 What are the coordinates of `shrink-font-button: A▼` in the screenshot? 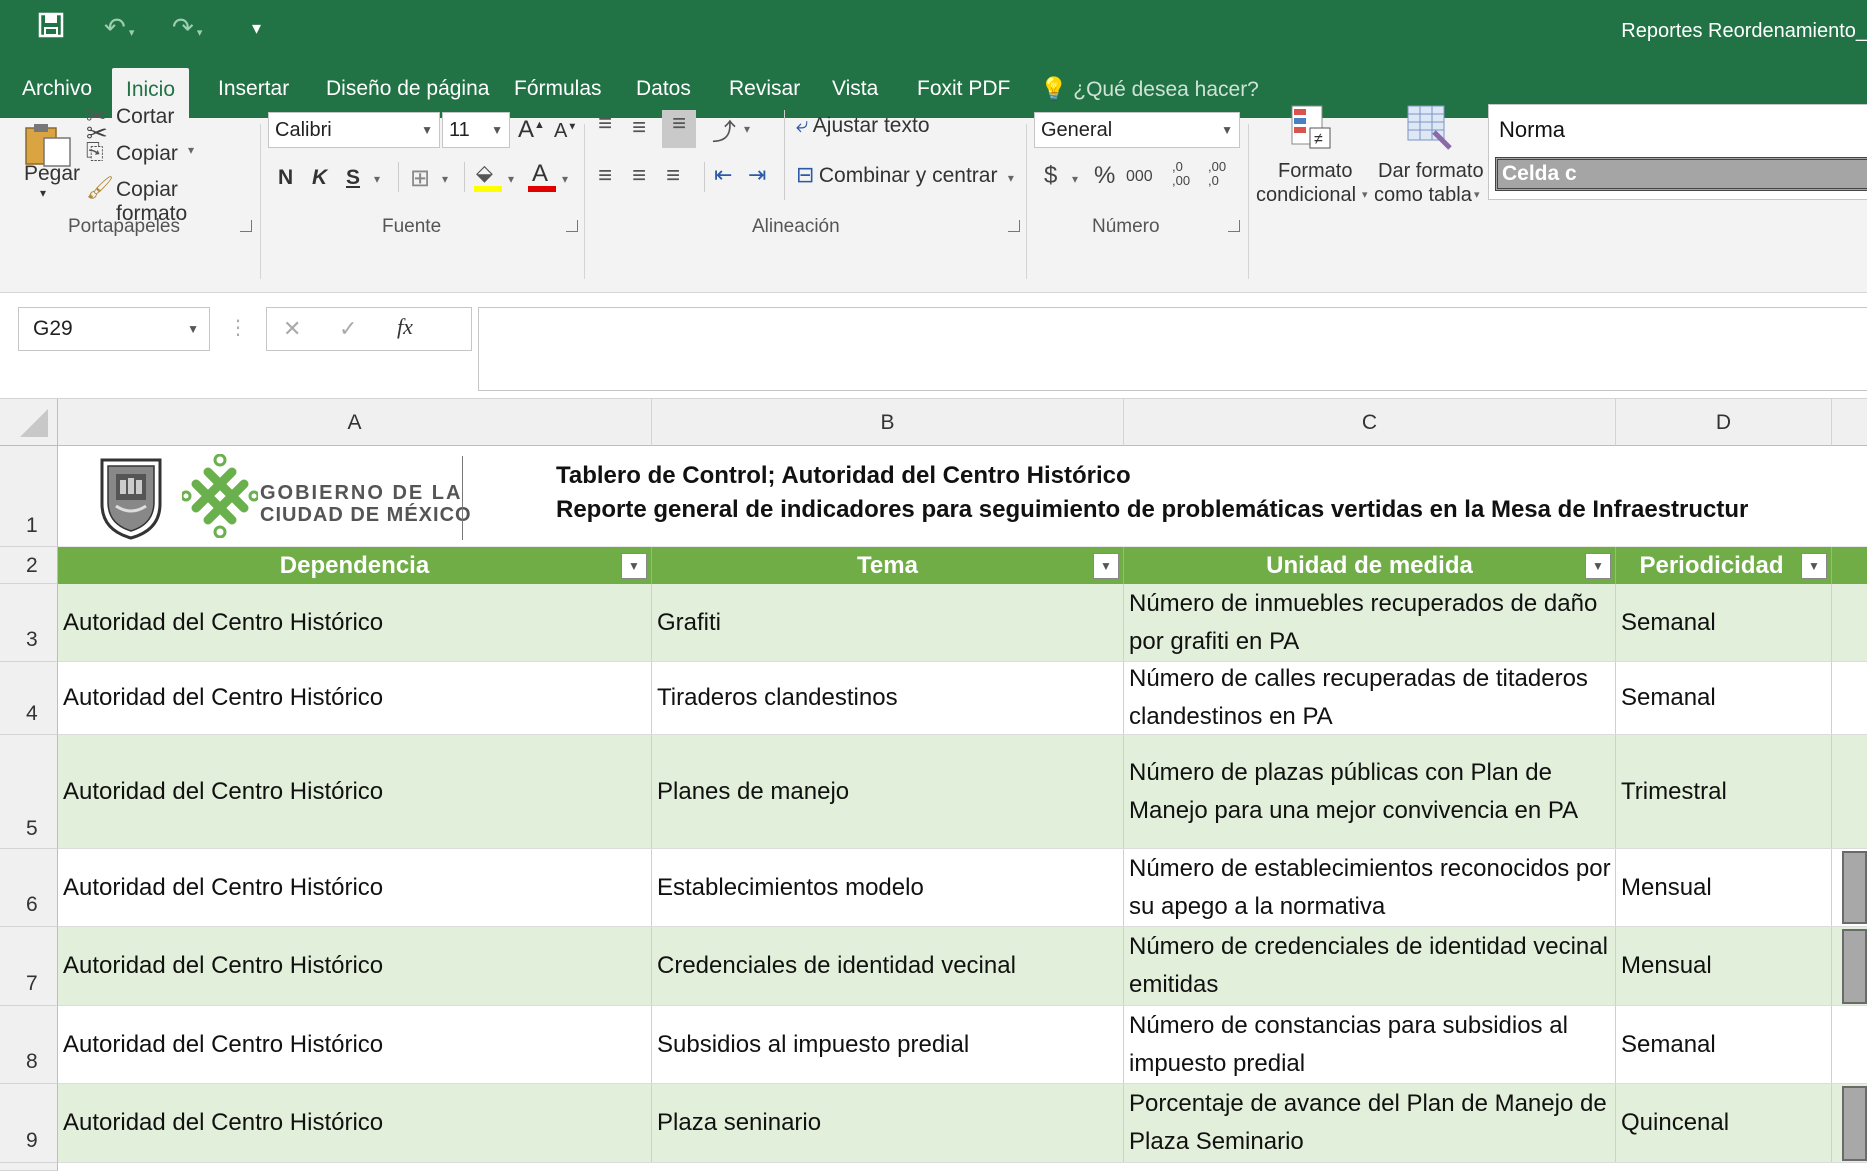 It's located at (565, 131).